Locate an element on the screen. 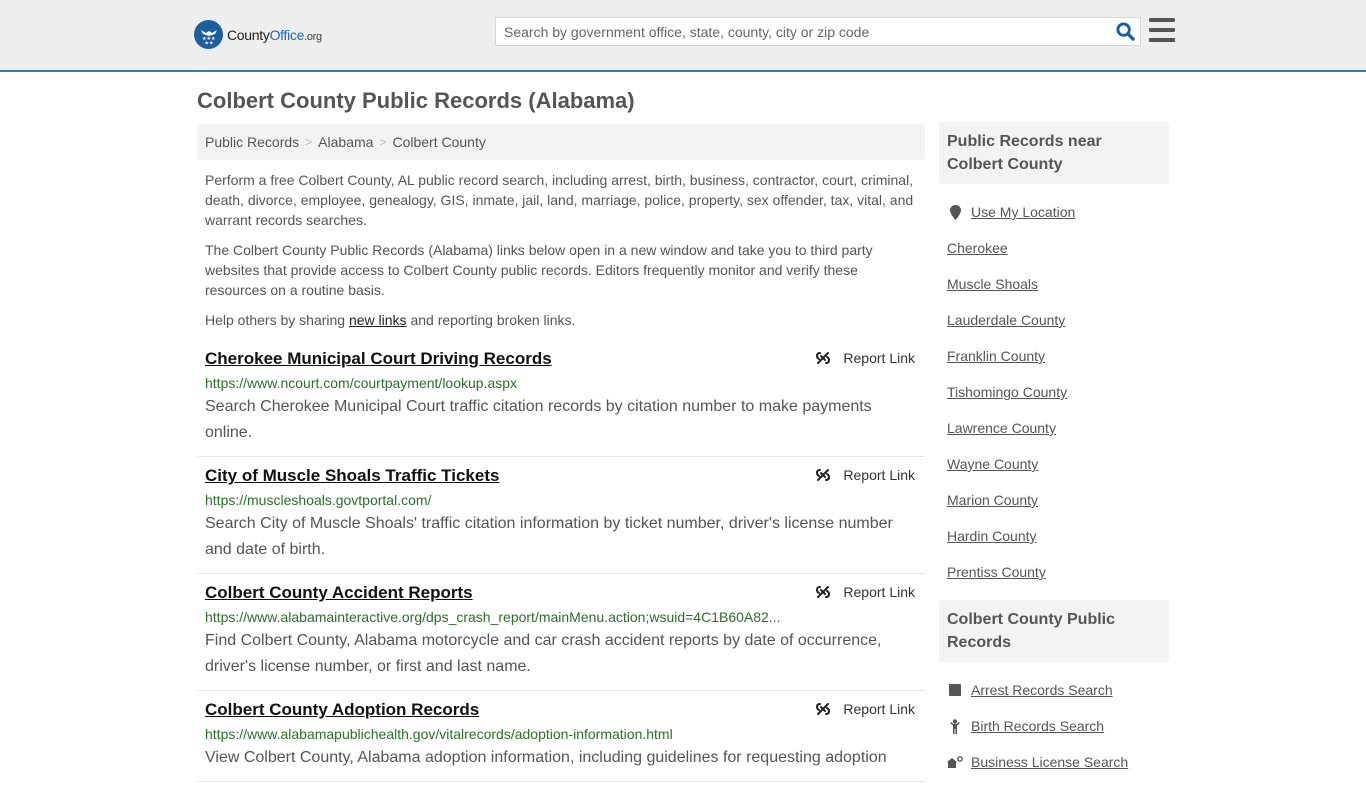  eagle-stars-logo-icon: ★★★ ★★ is located at coordinates (208, 34).